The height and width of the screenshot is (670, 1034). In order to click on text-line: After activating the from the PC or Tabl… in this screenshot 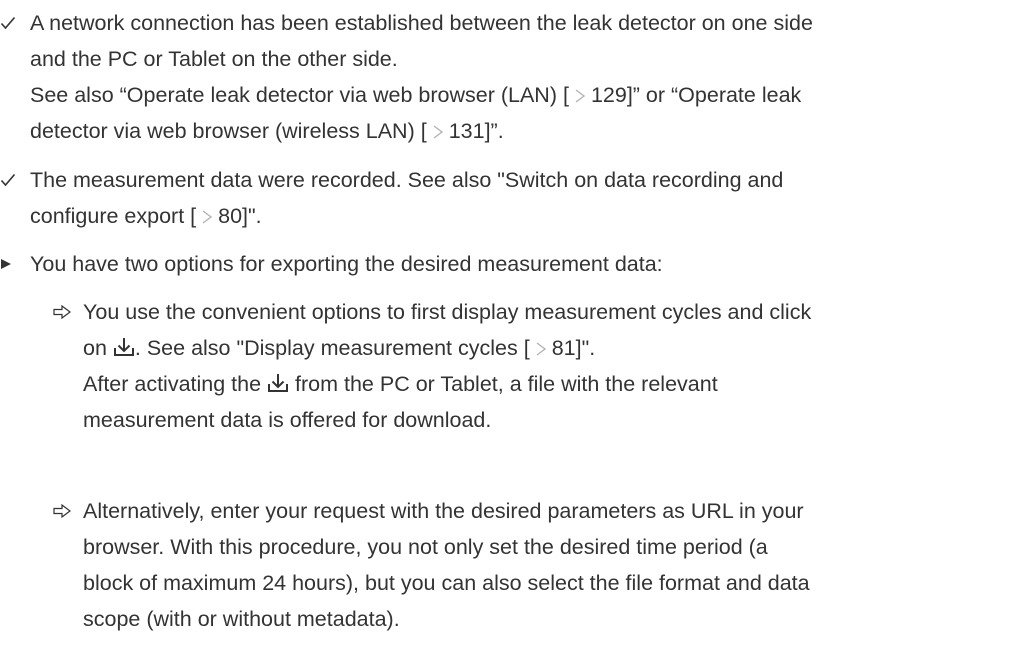, I will do `click(554, 384)`.